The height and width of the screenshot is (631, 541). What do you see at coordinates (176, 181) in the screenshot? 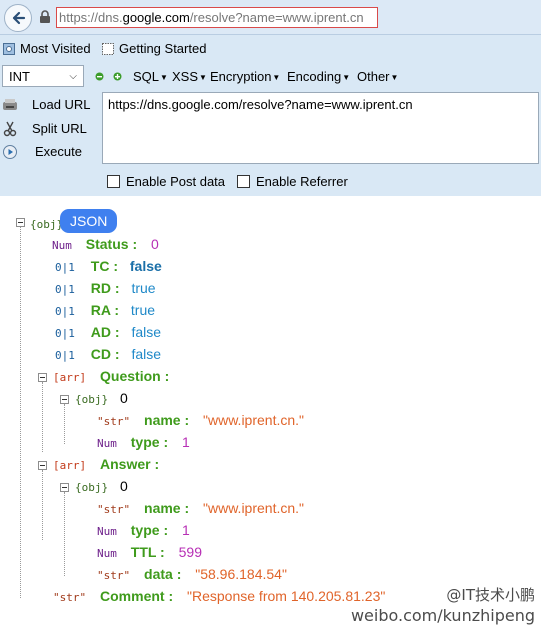
I see `enable-post-label: Enable Post data` at bounding box center [176, 181].